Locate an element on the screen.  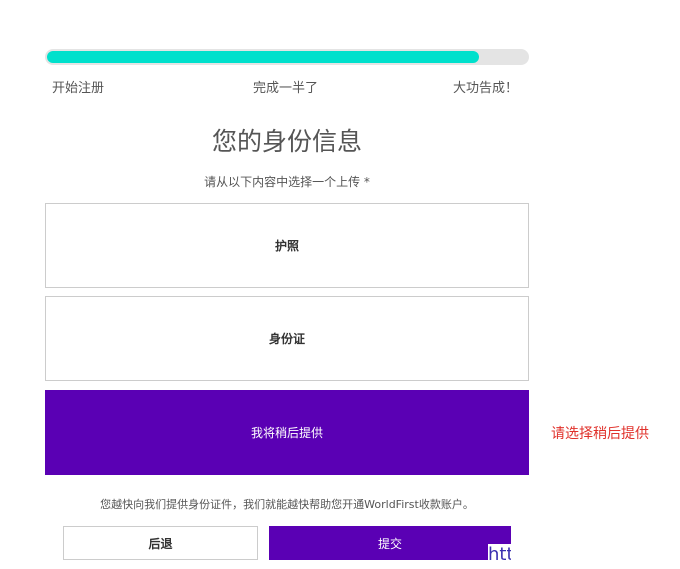
step-start: 开始注册 is located at coordinates (78, 88).